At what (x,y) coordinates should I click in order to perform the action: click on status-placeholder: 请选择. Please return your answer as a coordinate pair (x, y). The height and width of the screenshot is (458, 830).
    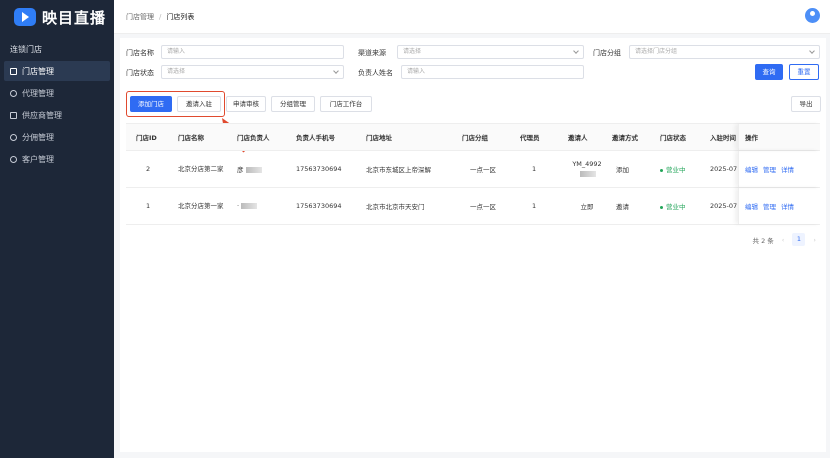
    Looking at the image, I should click on (176, 71).